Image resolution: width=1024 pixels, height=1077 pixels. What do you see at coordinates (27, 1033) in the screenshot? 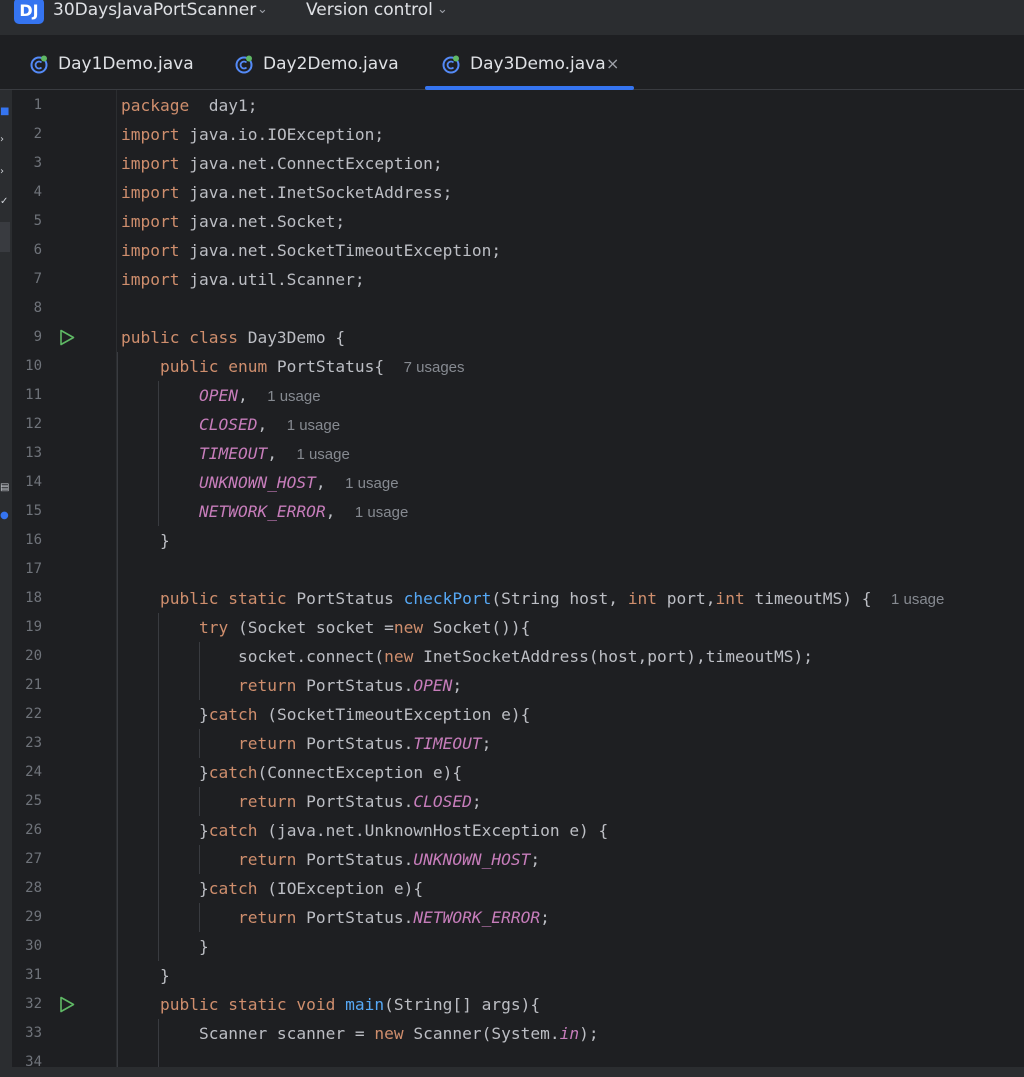
I see `line-number: 33` at bounding box center [27, 1033].